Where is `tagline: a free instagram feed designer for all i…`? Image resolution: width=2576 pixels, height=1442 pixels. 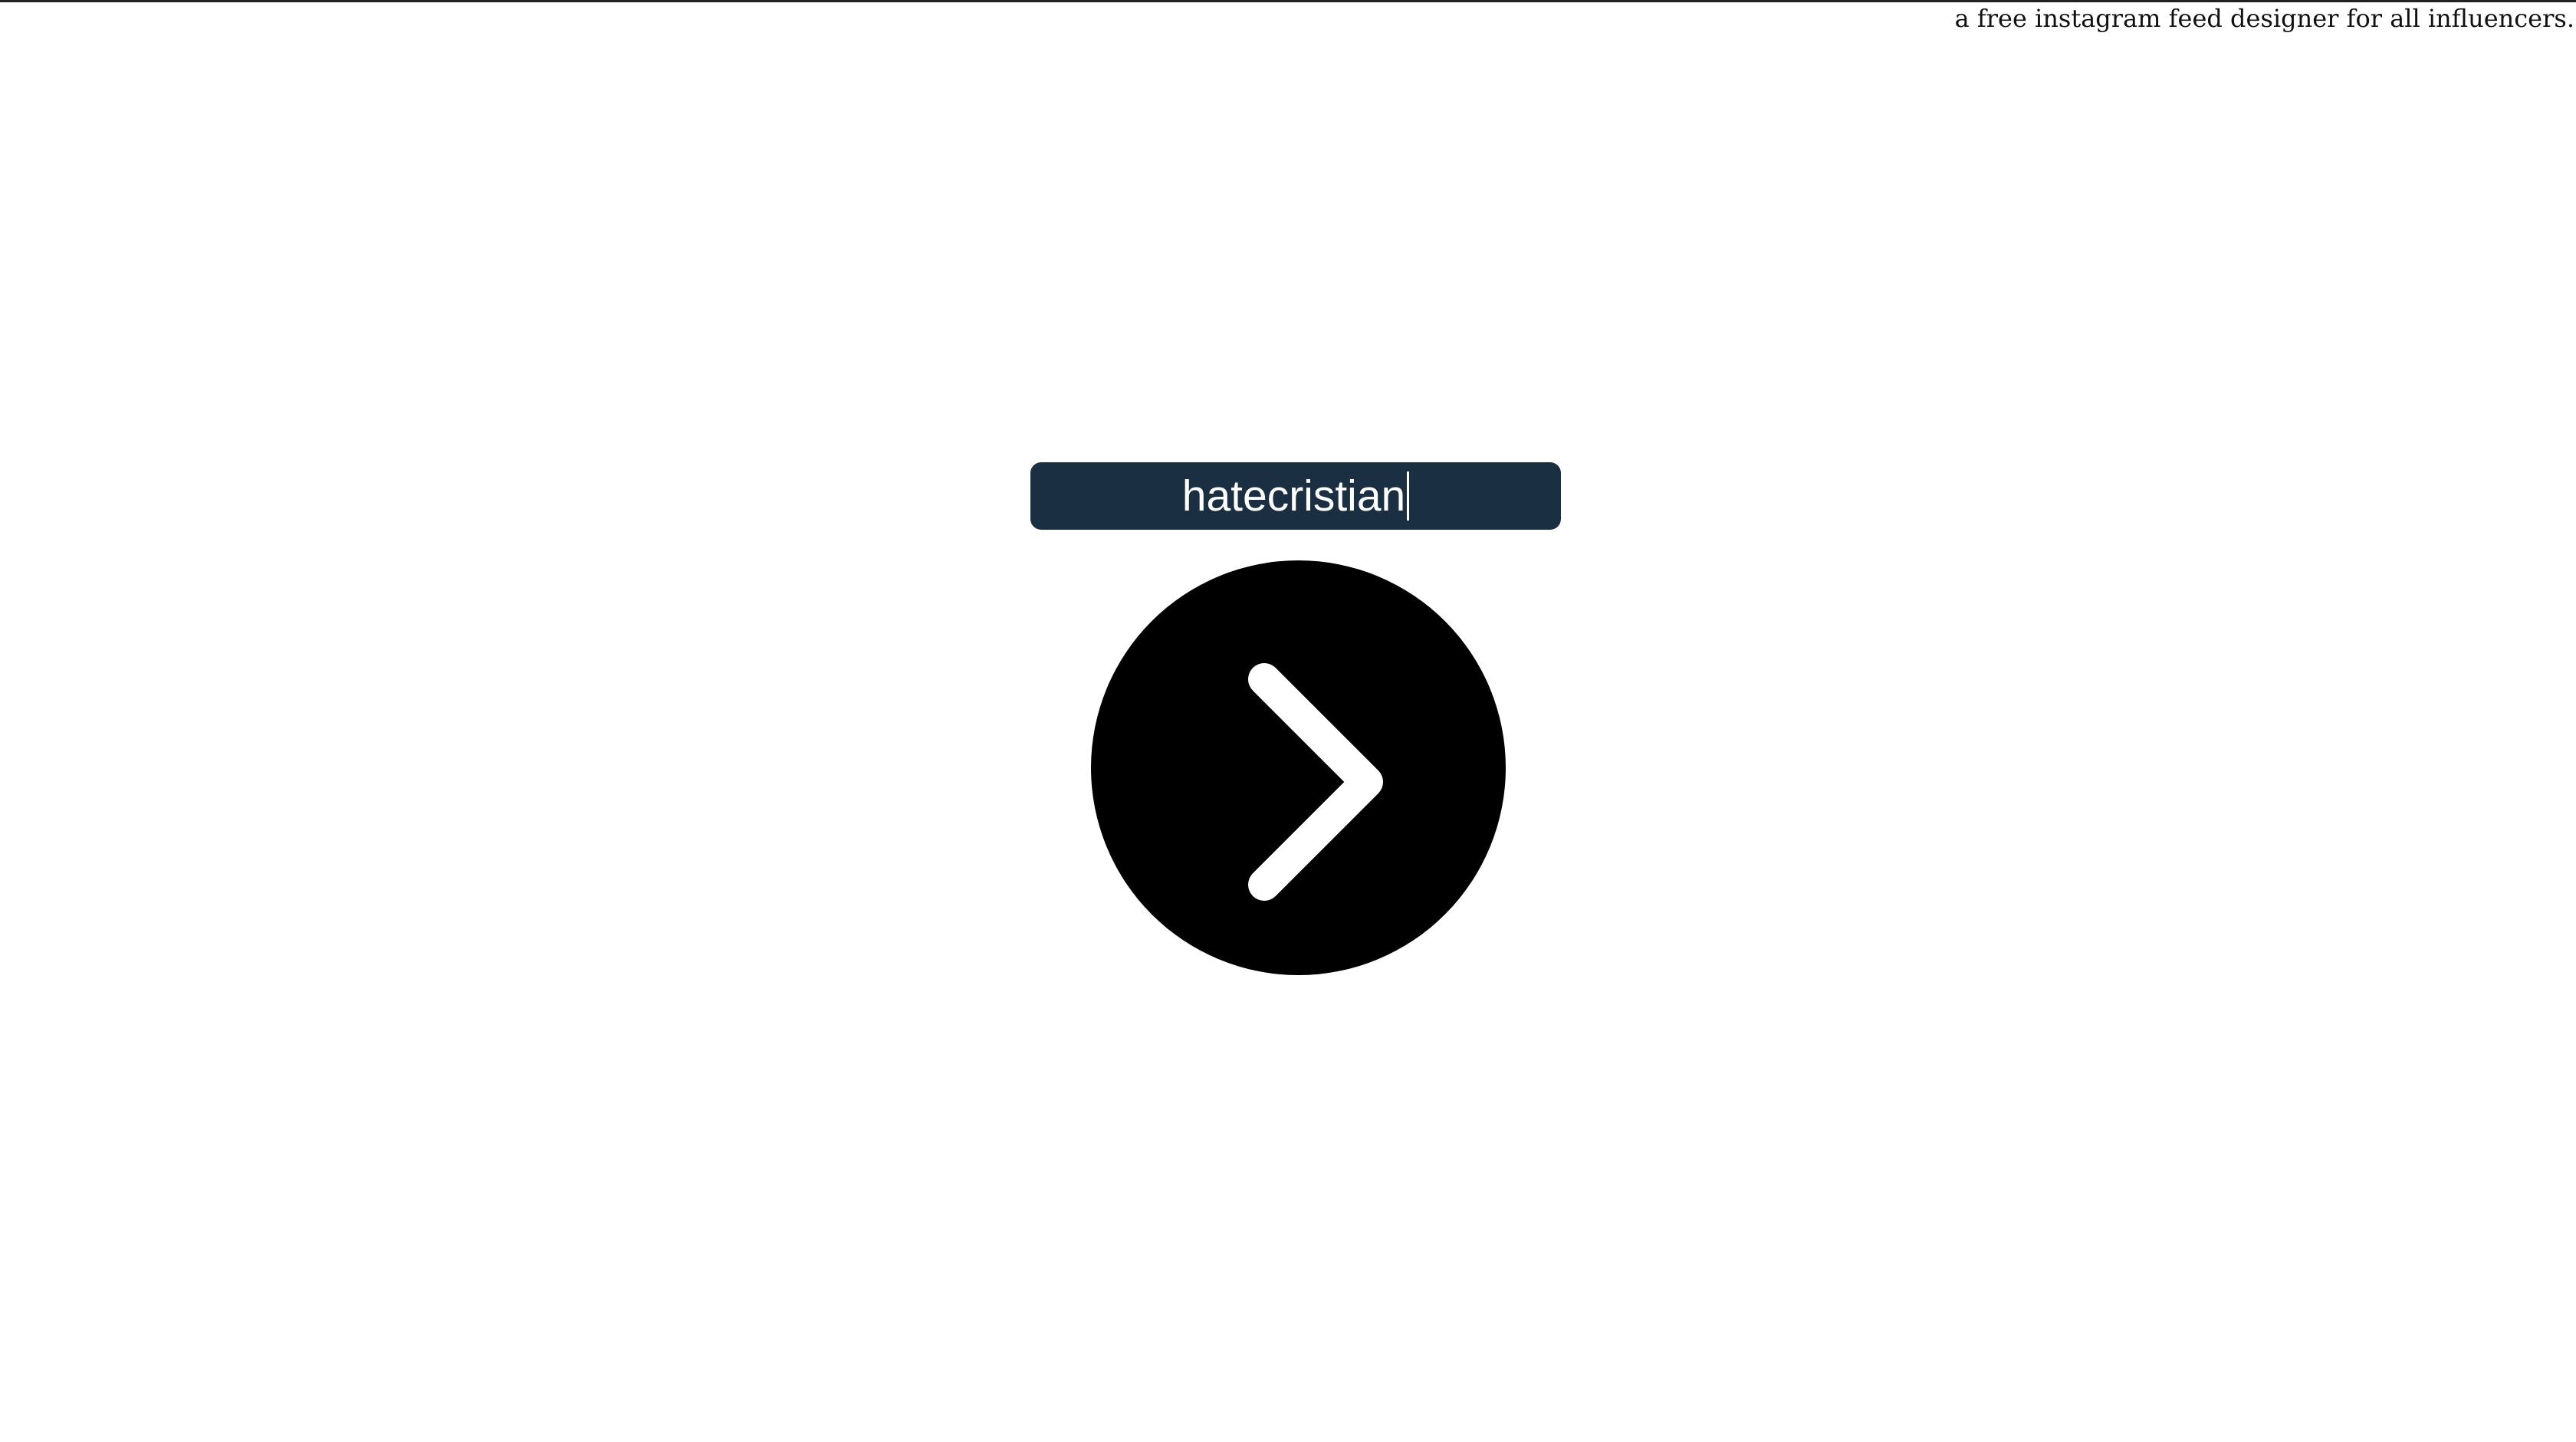
tagline: a free instagram feed designer for all i… is located at coordinates (2264, 18).